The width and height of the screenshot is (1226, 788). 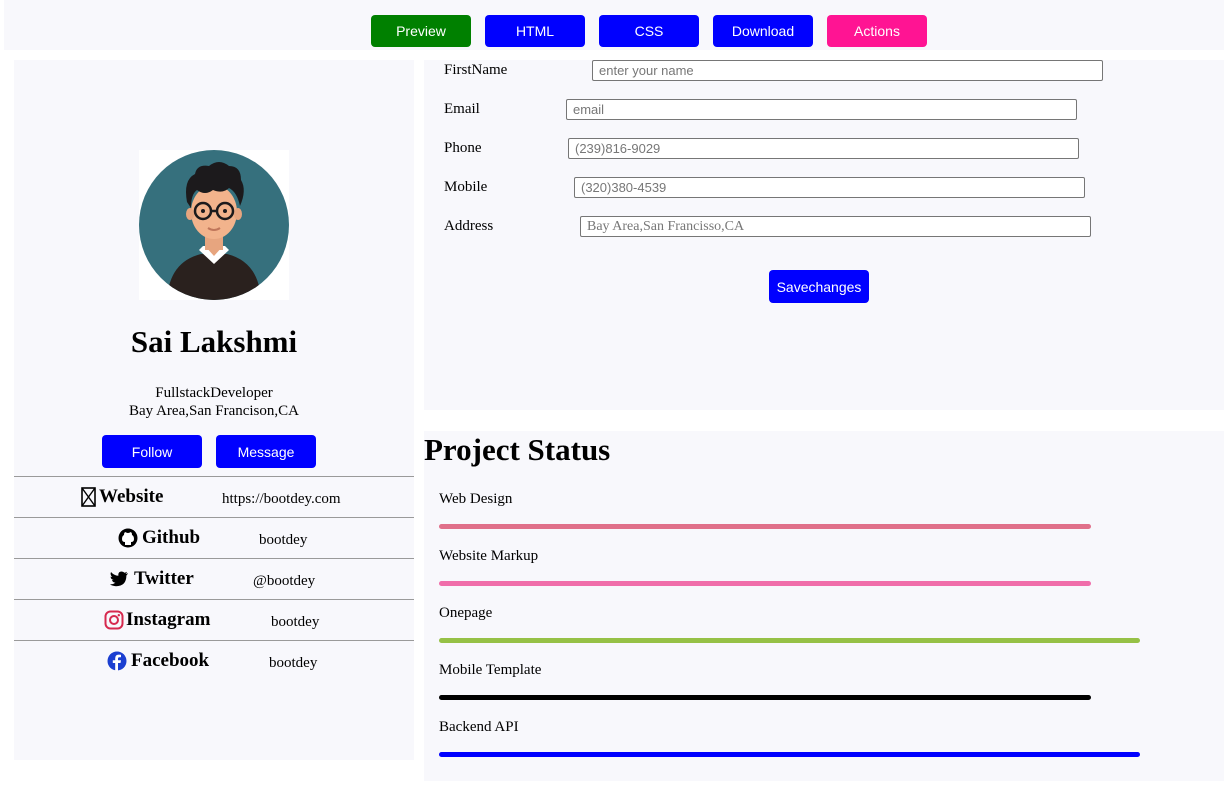 What do you see at coordinates (466, 187) in the screenshot?
I see `mobile-label: Mobile` at bounding box center [466, 187].